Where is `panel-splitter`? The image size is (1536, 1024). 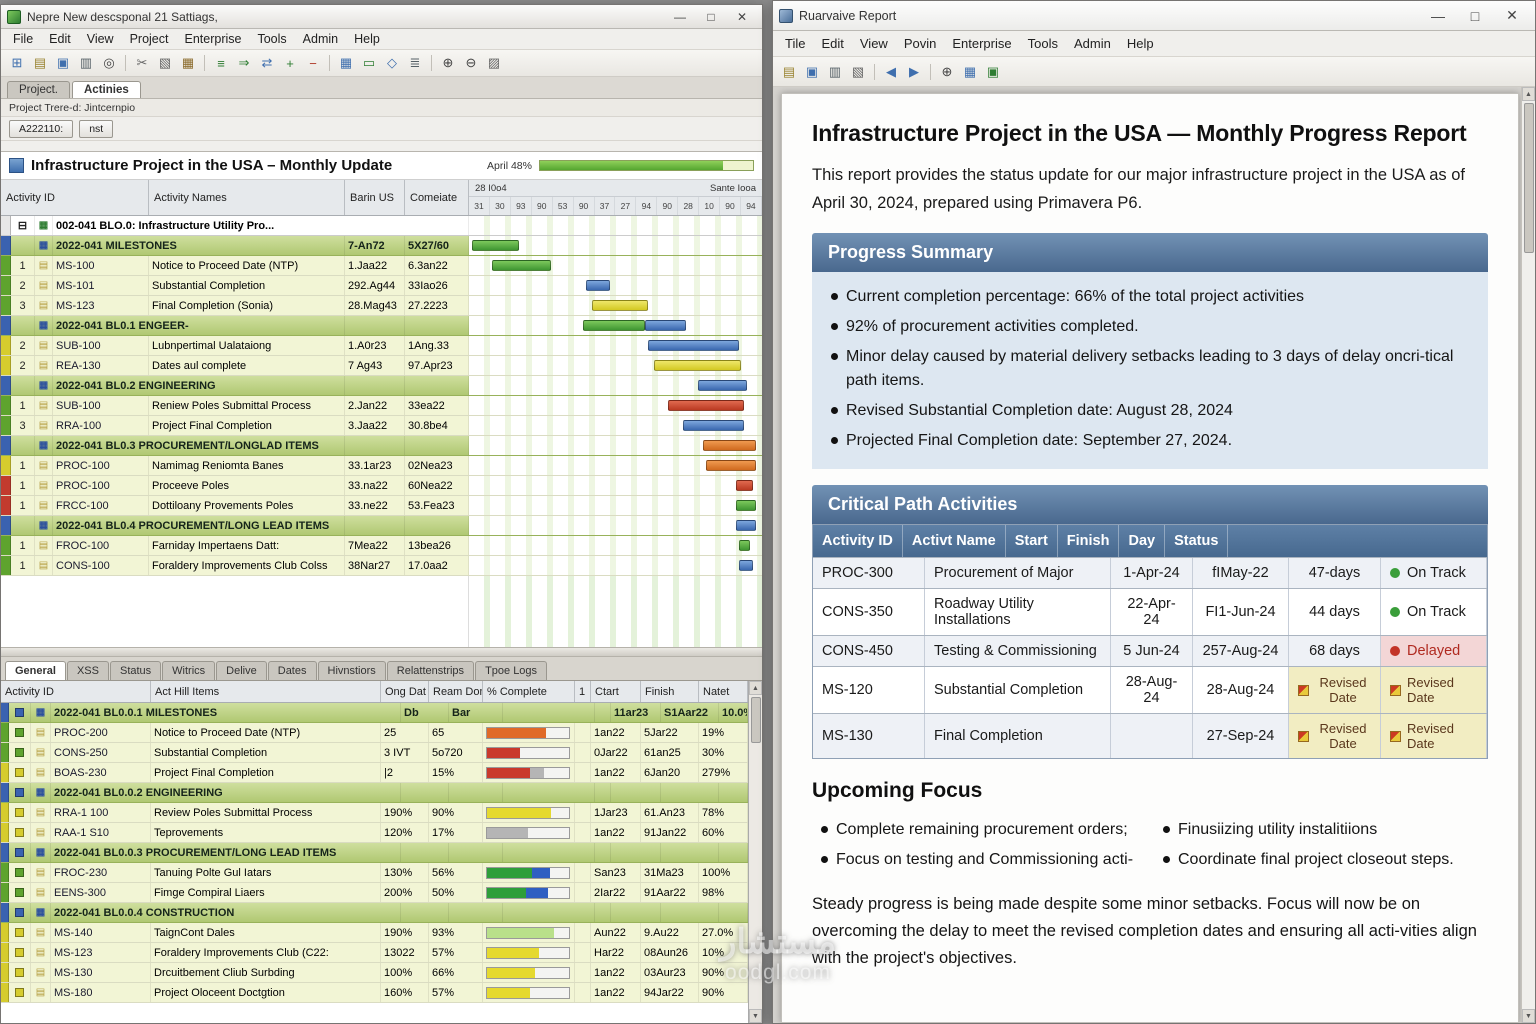
panel-splitter is located at coordinates (381, 652).